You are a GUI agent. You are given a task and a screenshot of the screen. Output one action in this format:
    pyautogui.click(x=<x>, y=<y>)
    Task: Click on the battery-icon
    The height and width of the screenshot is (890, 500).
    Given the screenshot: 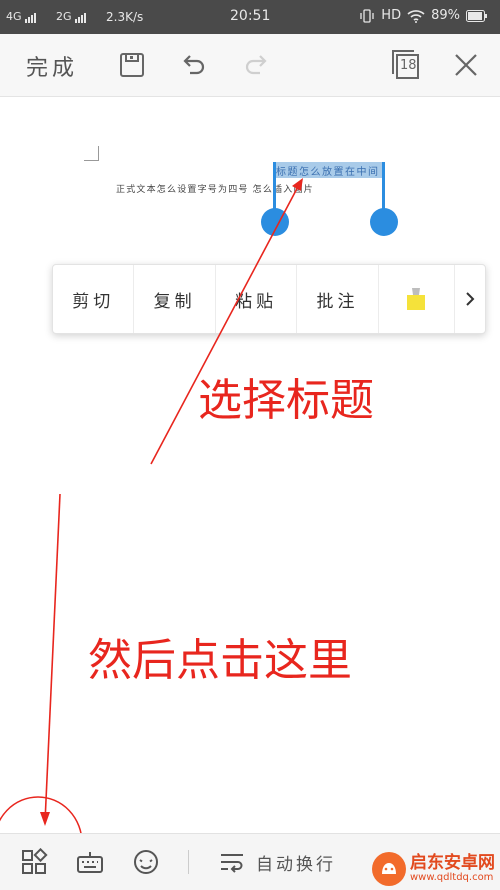 What is the action you would take?
    pyautogui.click(x=476, y=15)
    